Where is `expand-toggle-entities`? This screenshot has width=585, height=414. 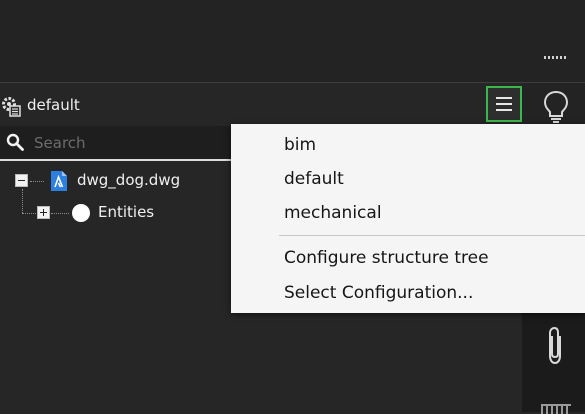 expand-toggle-entities is located at coordinates (43, 212).